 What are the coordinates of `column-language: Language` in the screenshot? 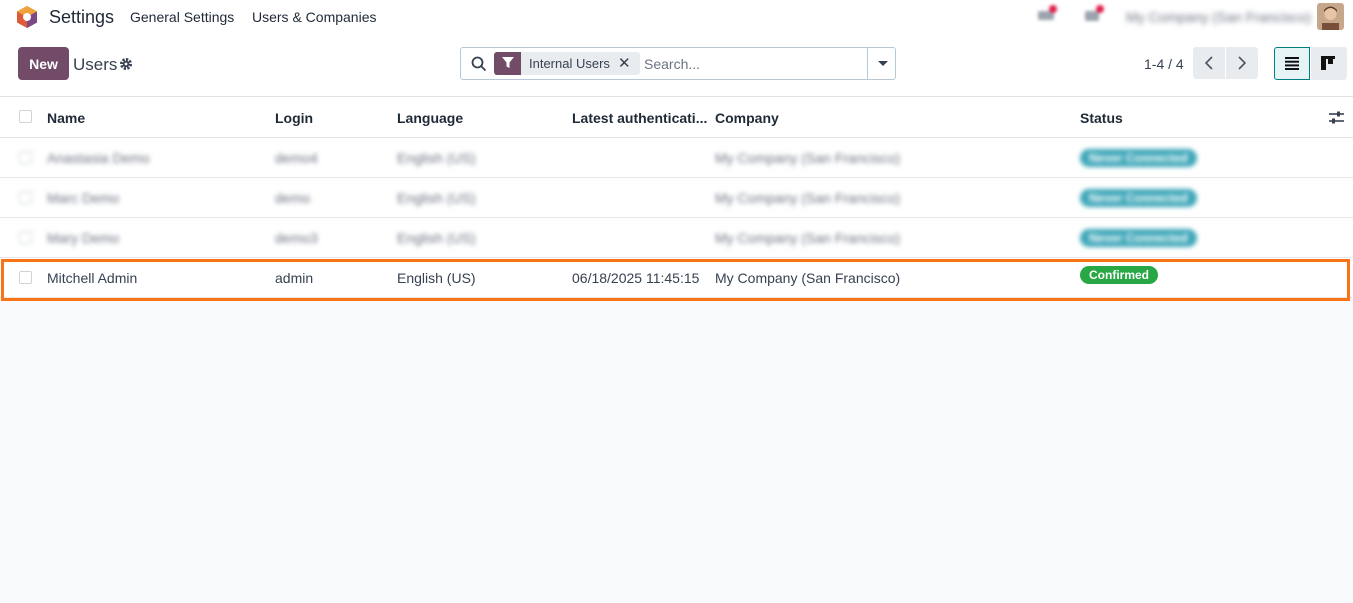 It's located at (430, 118).